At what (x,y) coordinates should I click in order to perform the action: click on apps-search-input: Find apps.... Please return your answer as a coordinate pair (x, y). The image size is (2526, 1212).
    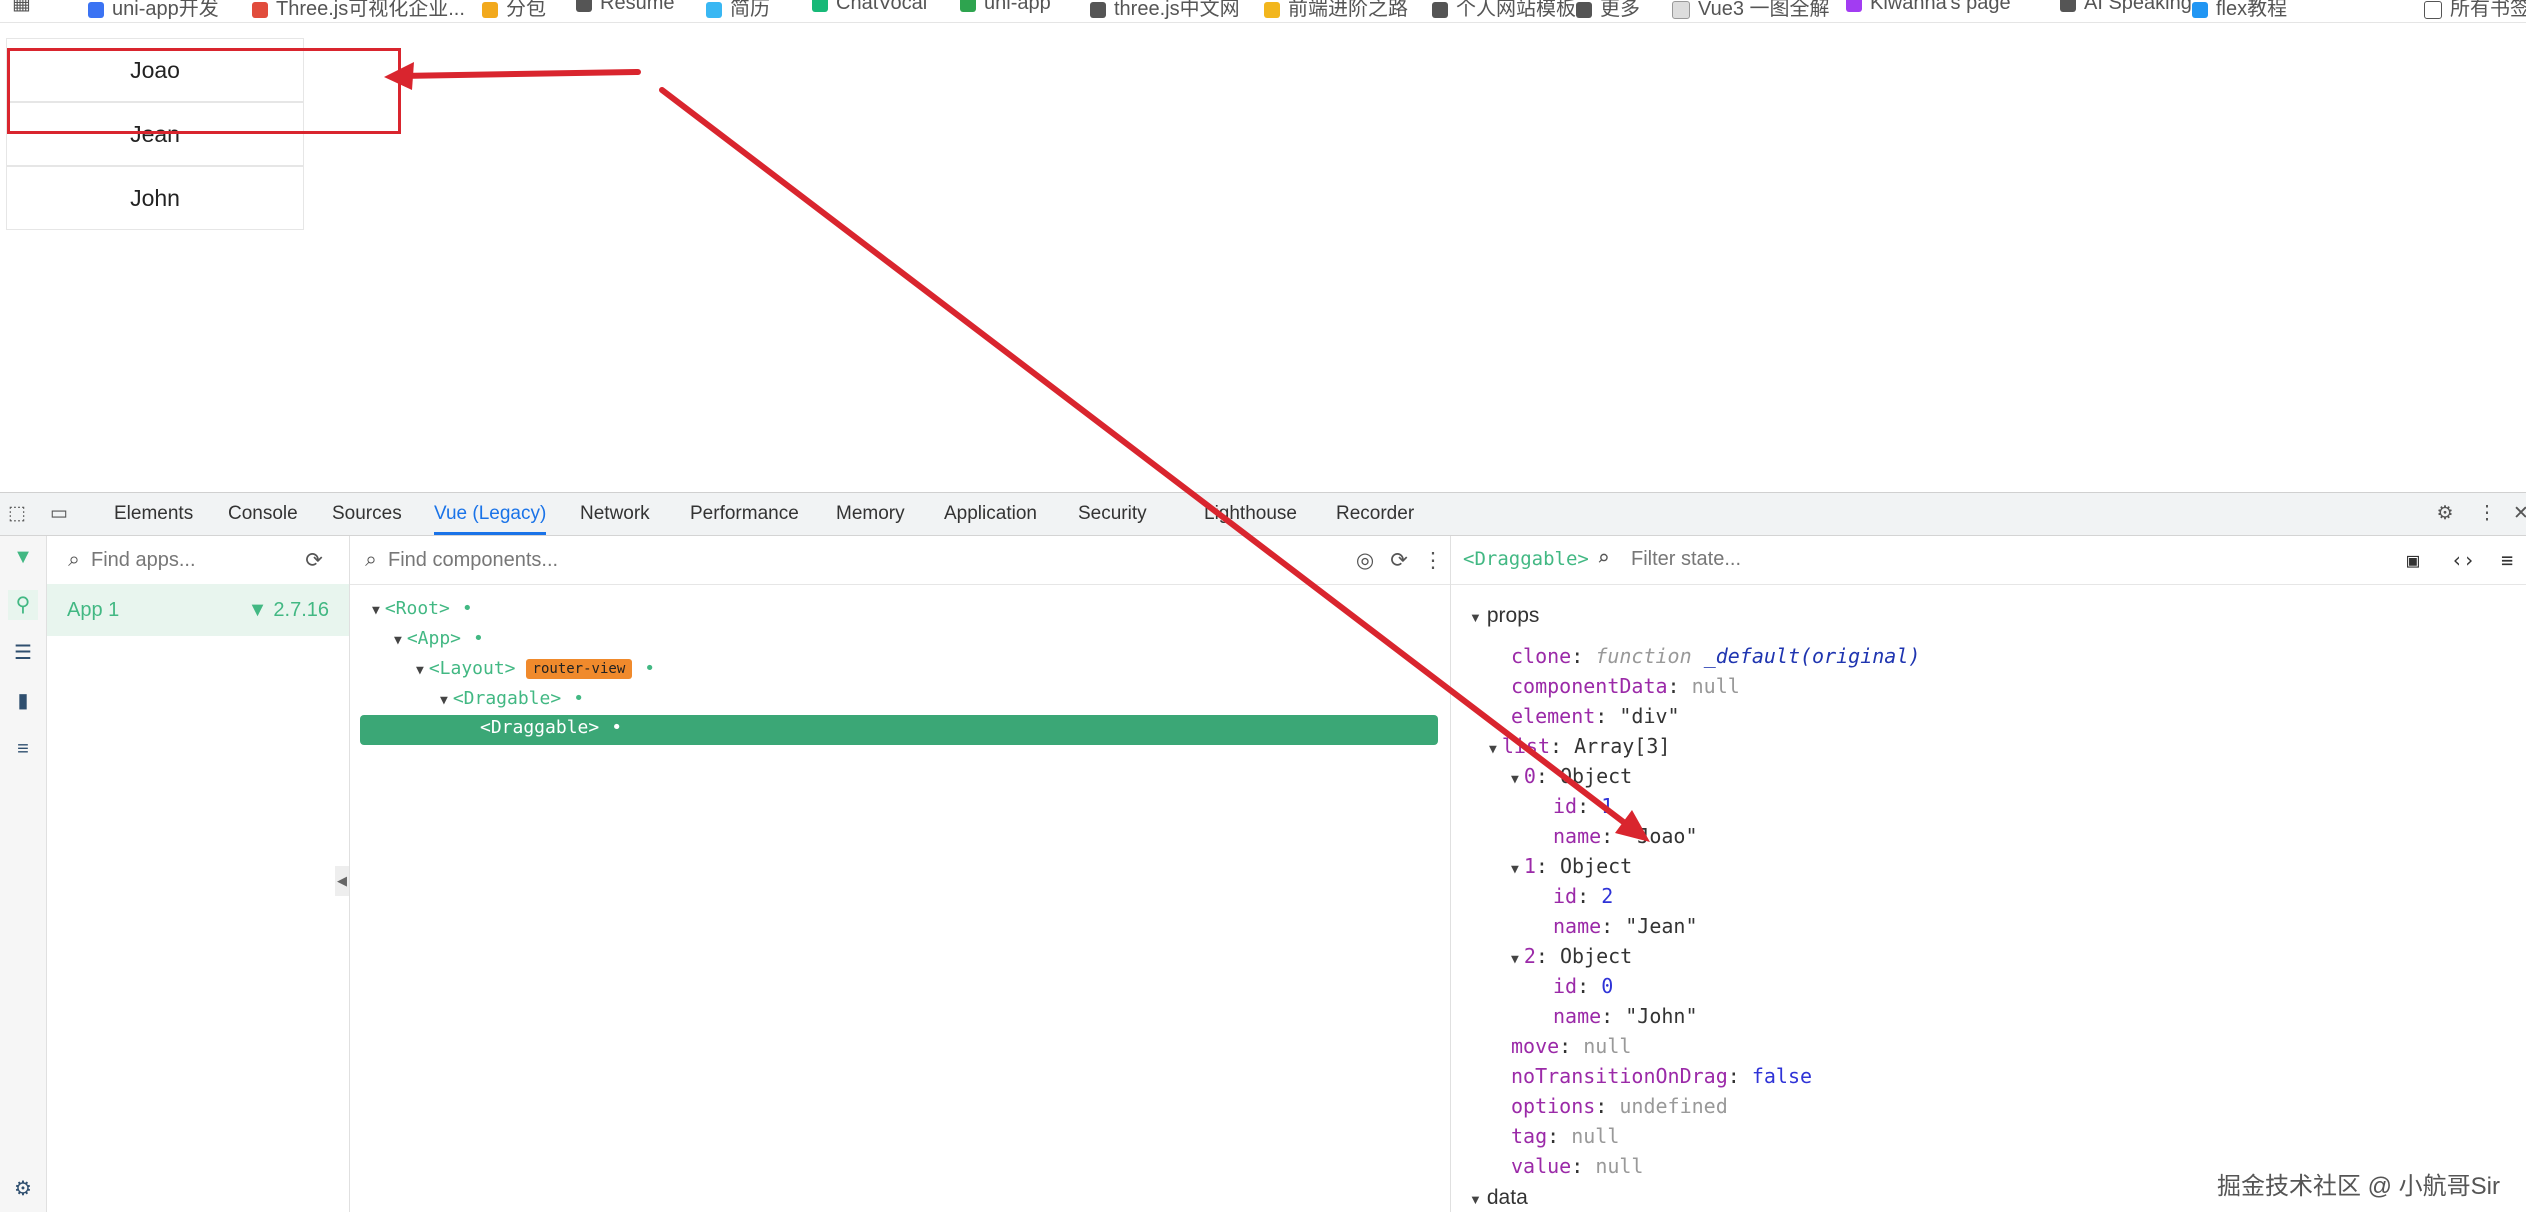
    Looking at the image, I should click on (194, 560).